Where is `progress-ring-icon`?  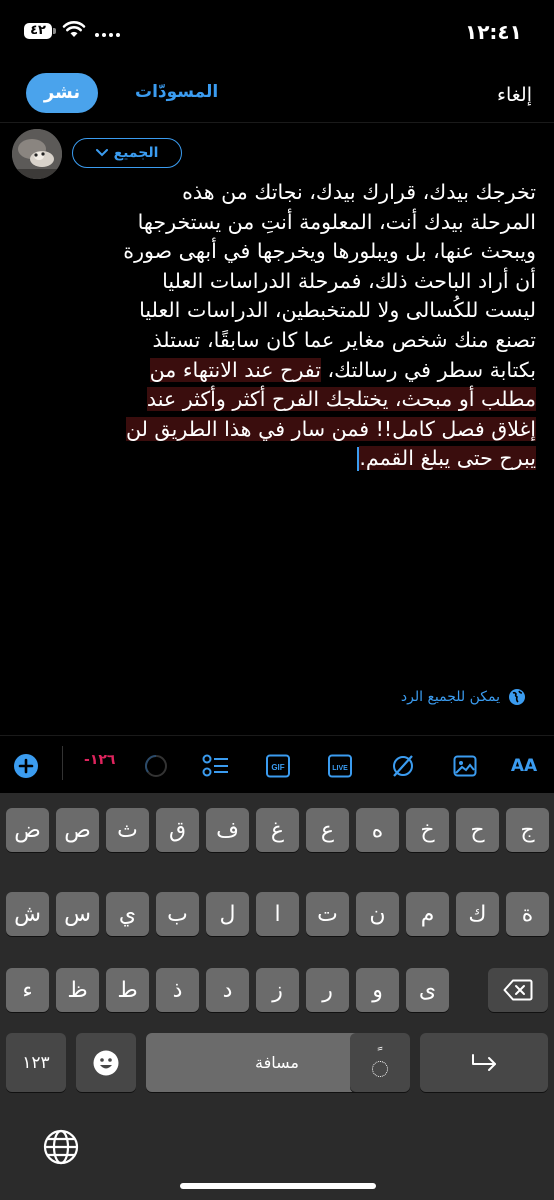 progress-ring-icon is located at coordinates (156, 766).